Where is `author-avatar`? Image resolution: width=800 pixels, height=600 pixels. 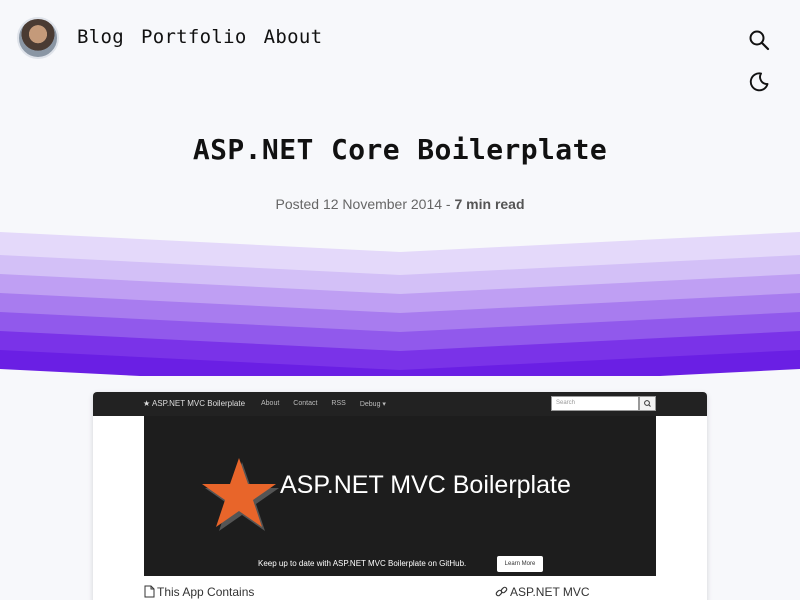
author-avatar is located at coordinates (38, 38).